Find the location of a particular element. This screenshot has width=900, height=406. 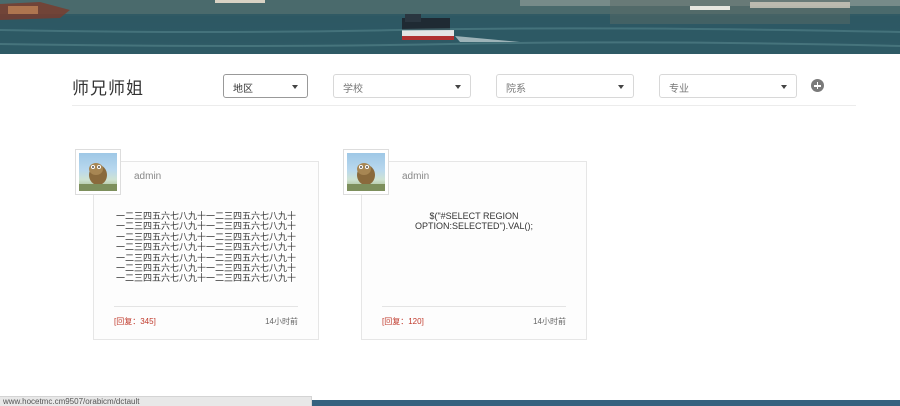

hero-banner is located at coordinates (450, 27).